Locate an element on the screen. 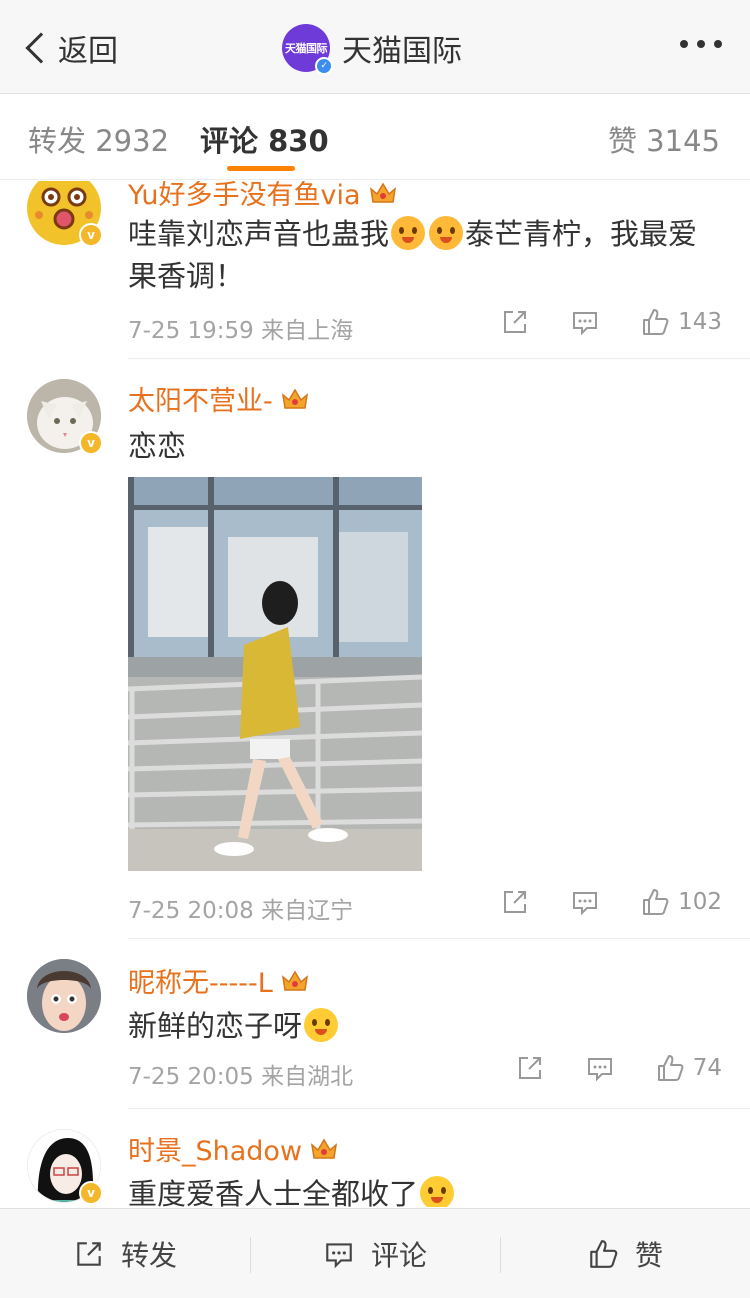 Image resolution: width=750 pixels, height=1298 pixels. username-text: 太阳不营业- is located at coordinates (200, 401).